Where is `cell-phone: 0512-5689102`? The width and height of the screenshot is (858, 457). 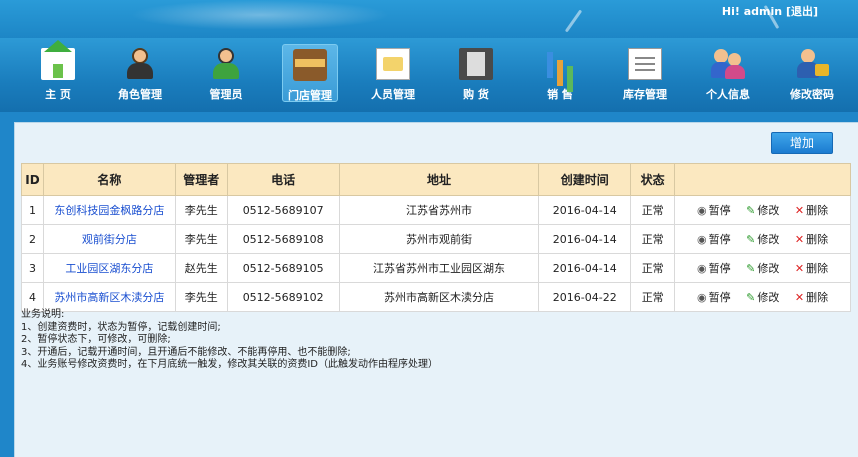 cell-phone: 0512-5689102 is located at coordinates (283, 297).